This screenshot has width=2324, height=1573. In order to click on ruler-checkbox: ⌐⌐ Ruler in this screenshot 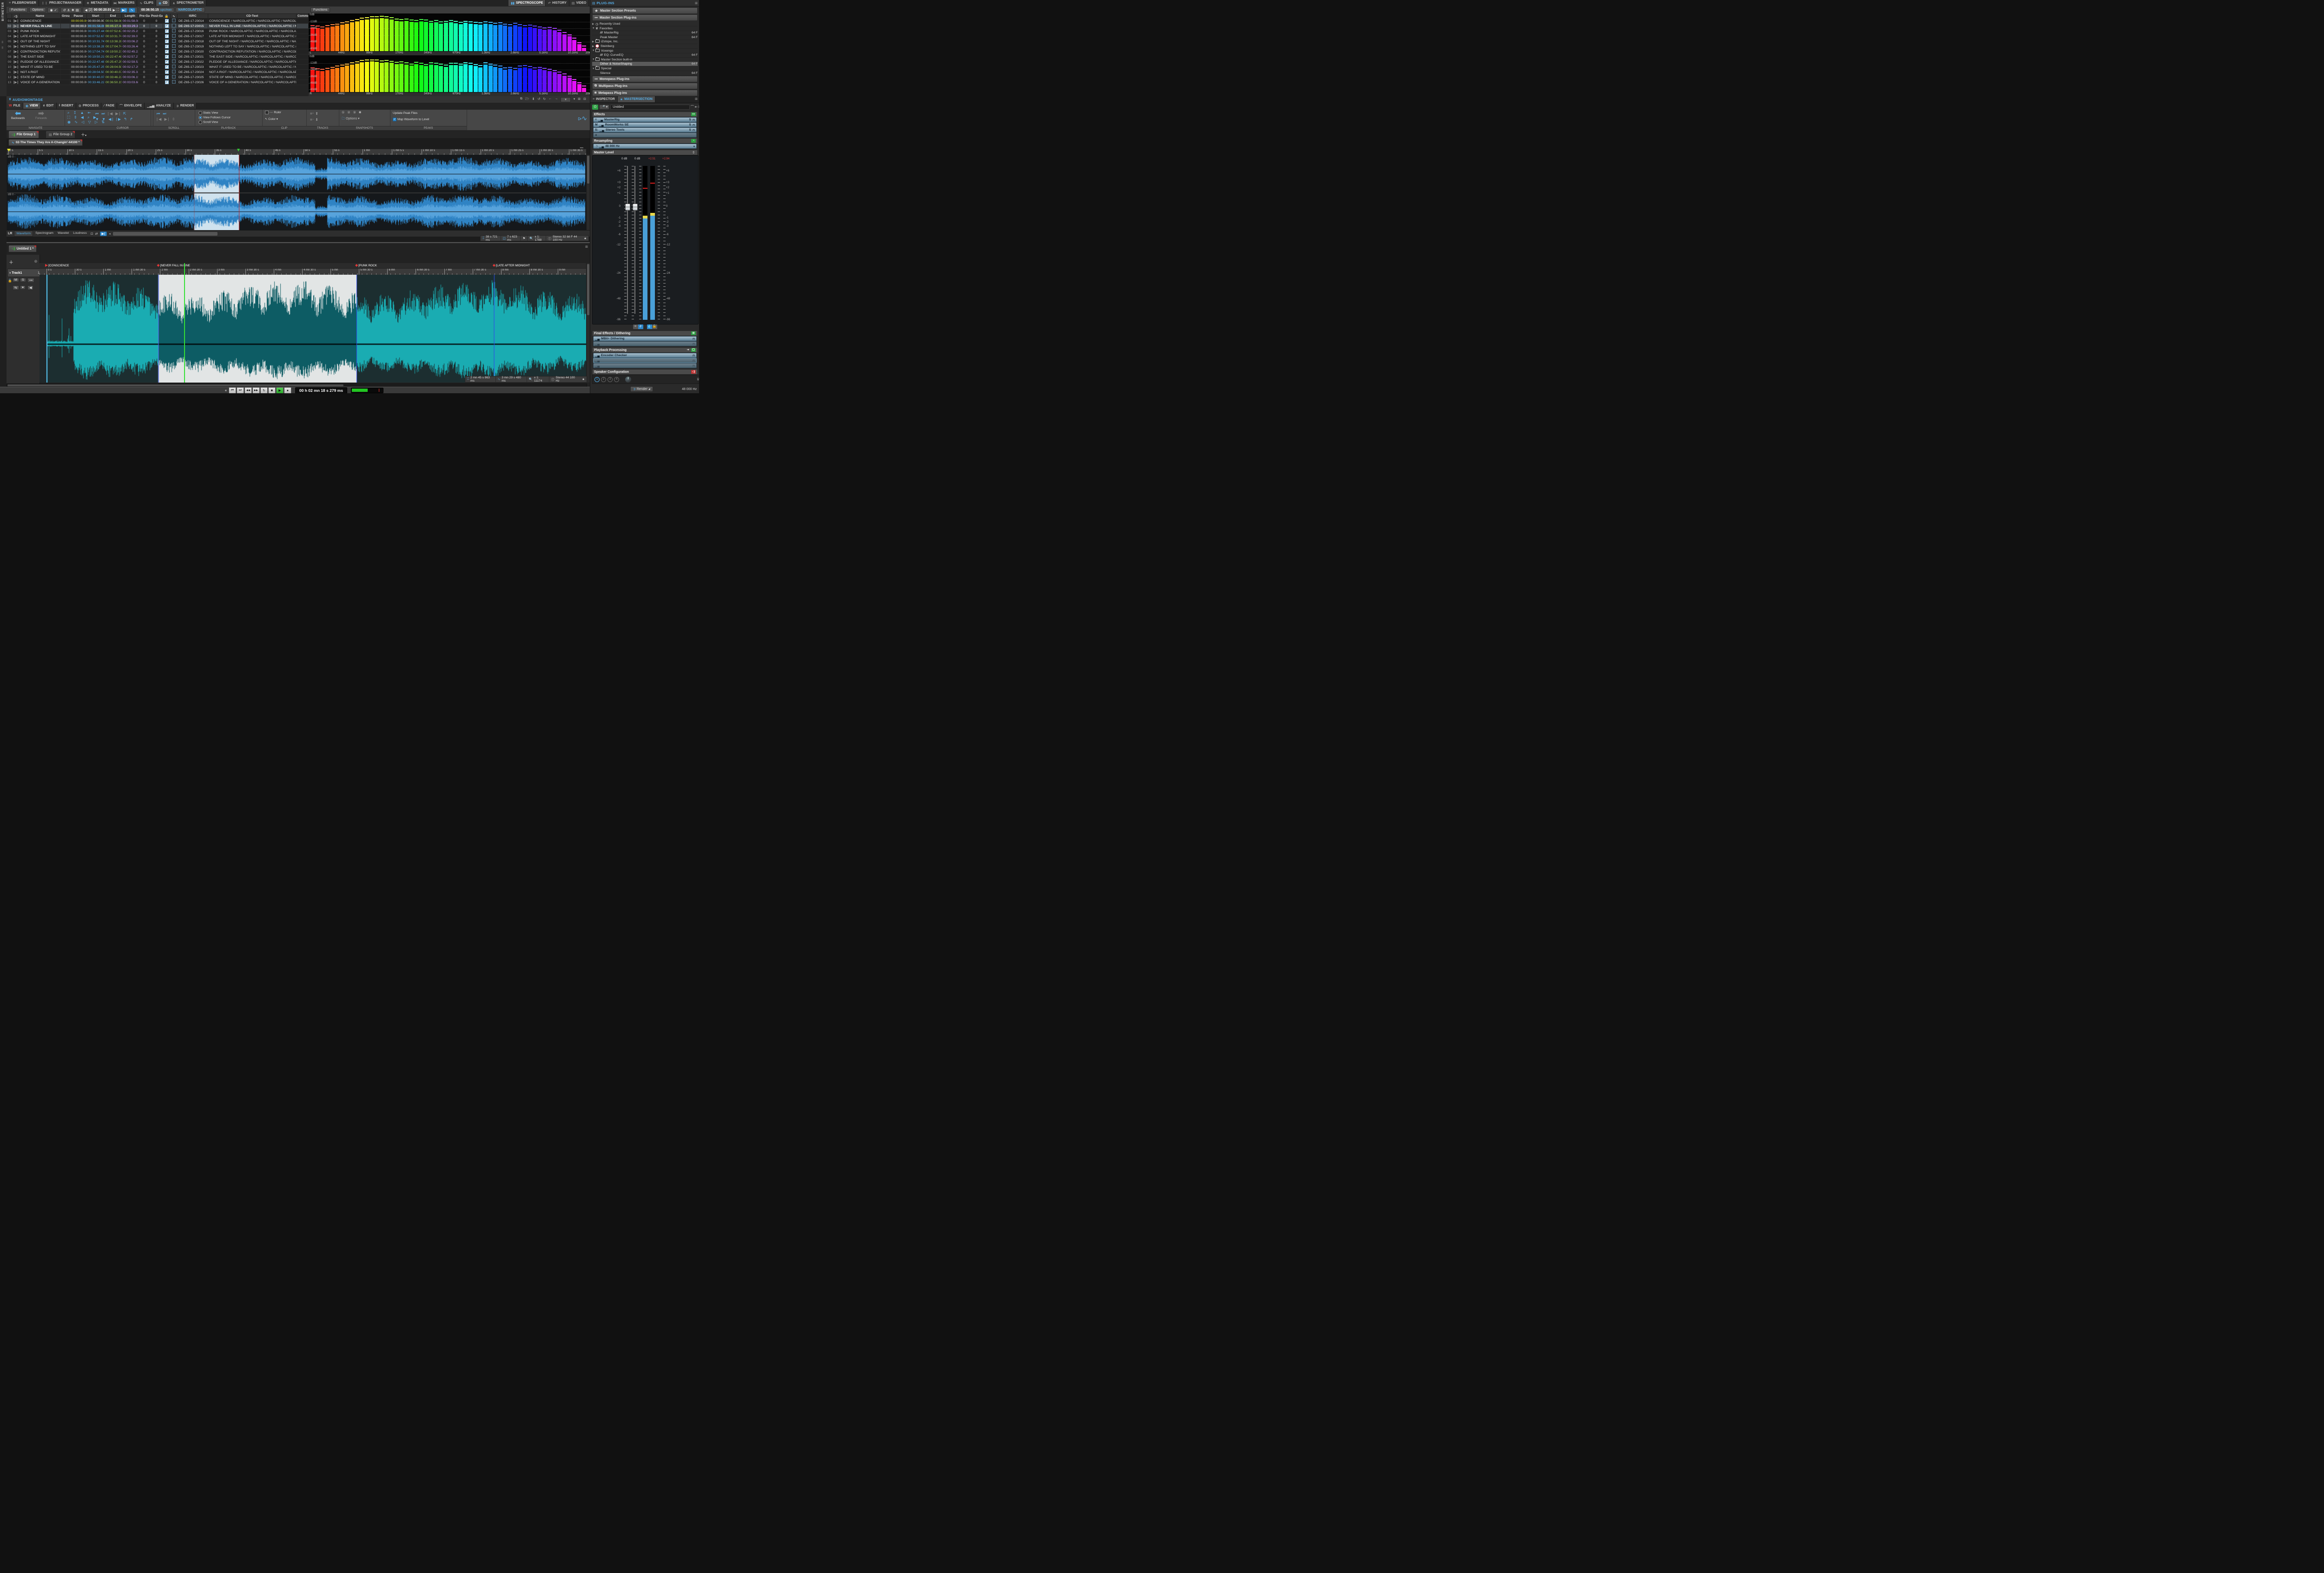, I will do `click(273, 113)`.